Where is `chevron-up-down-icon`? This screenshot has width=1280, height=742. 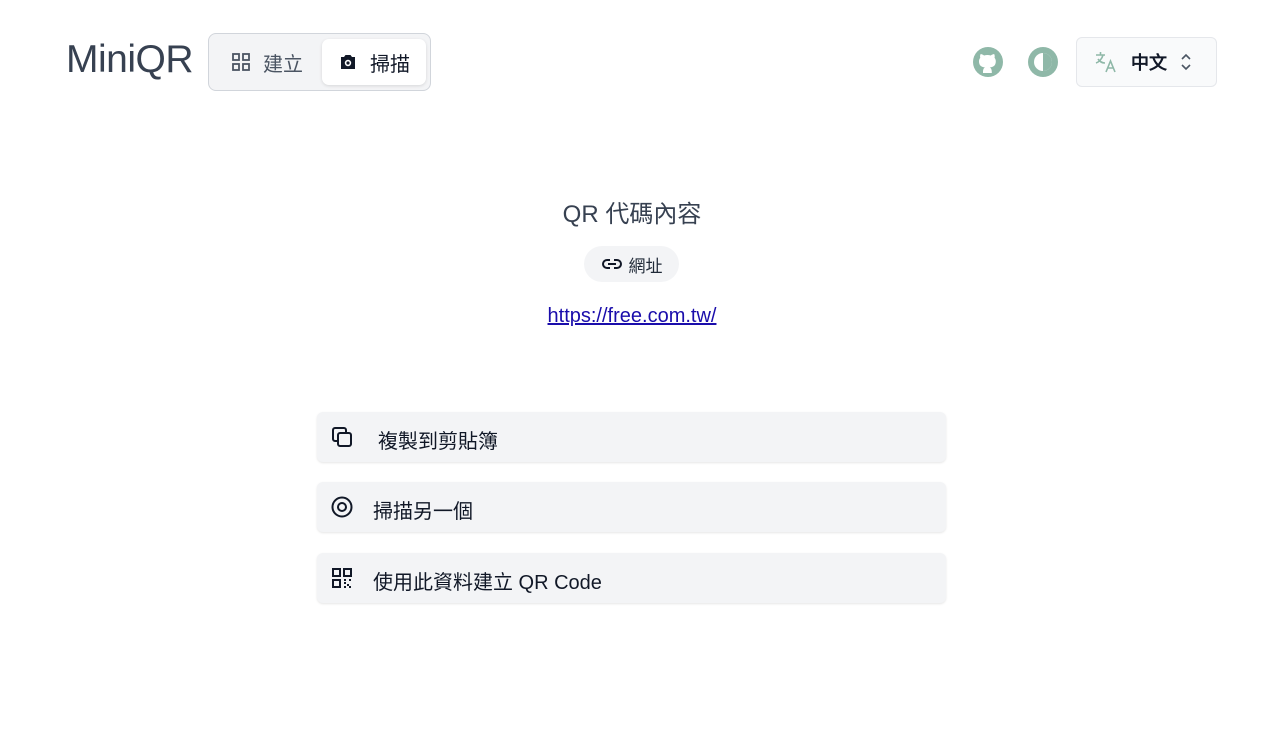 chevron-up-down-icon is located at coordinates (1186, 62).